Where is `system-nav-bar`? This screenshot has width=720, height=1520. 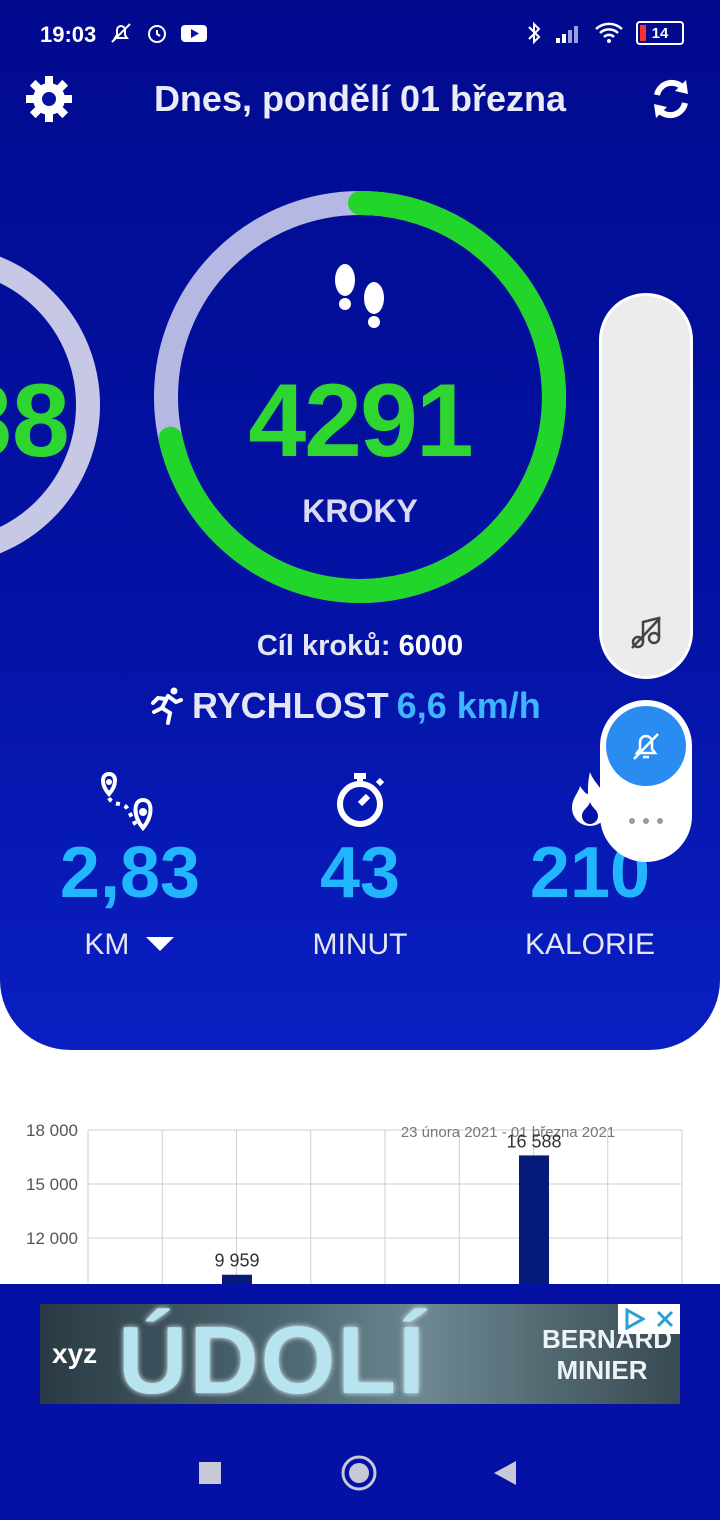 system-nav-bar is located at coordinates (360, 1470).